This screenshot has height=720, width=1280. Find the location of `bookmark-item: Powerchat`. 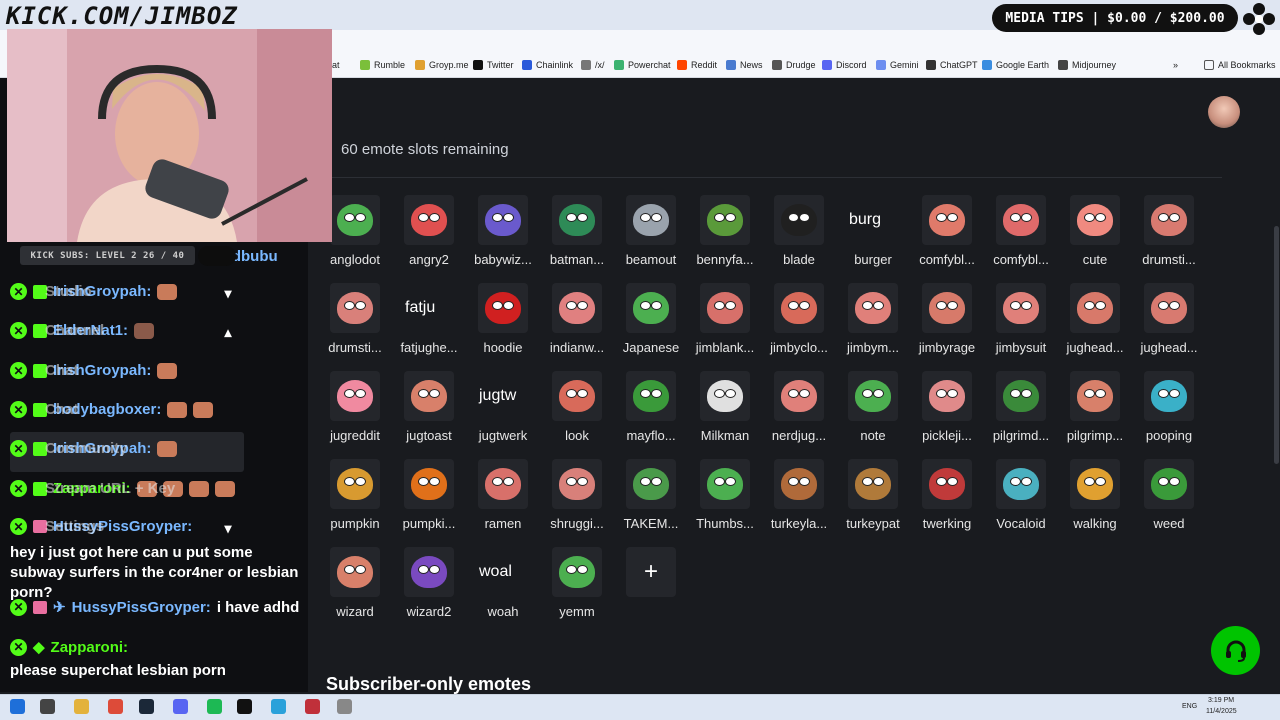

bookmark-item: Powerchat is located at coordinates (642, 65).